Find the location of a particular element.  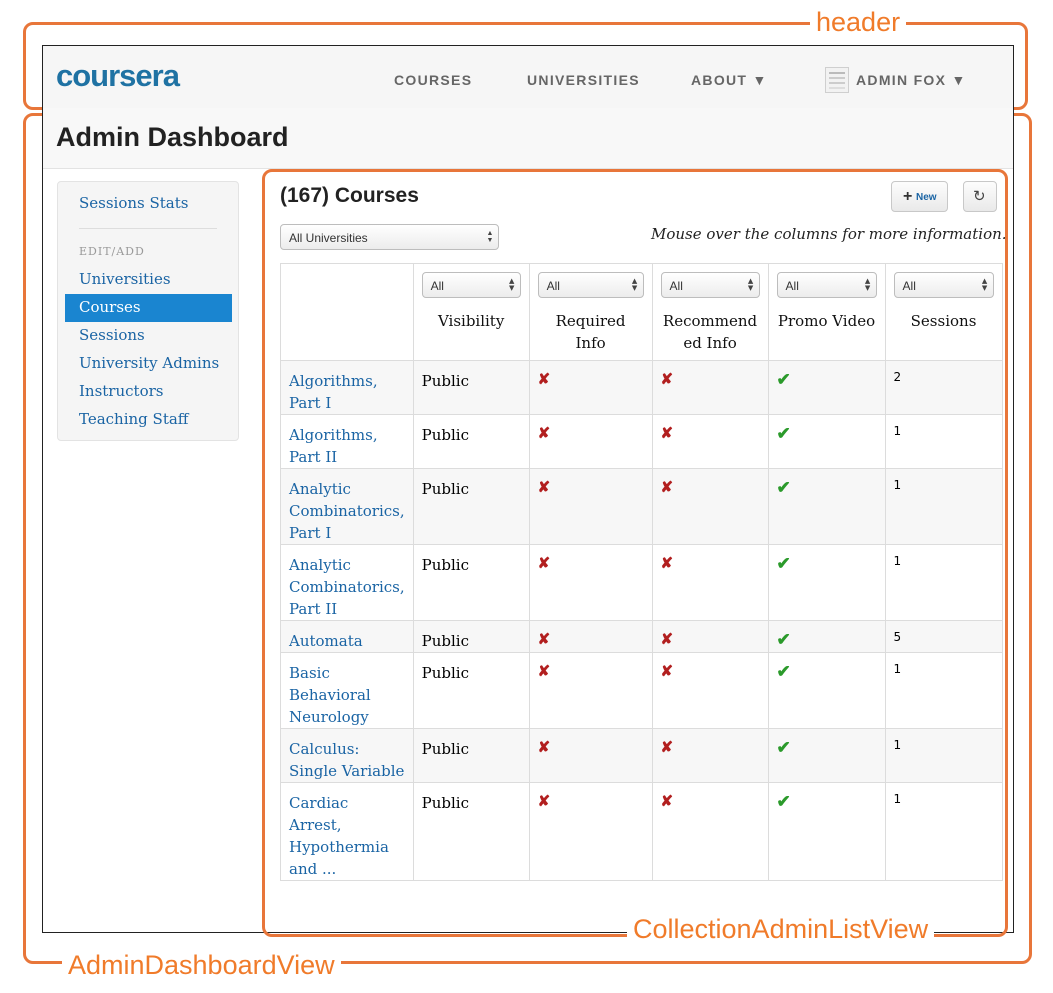

nav-about: ABOUT ▼ is located at coordinates (729, 80).